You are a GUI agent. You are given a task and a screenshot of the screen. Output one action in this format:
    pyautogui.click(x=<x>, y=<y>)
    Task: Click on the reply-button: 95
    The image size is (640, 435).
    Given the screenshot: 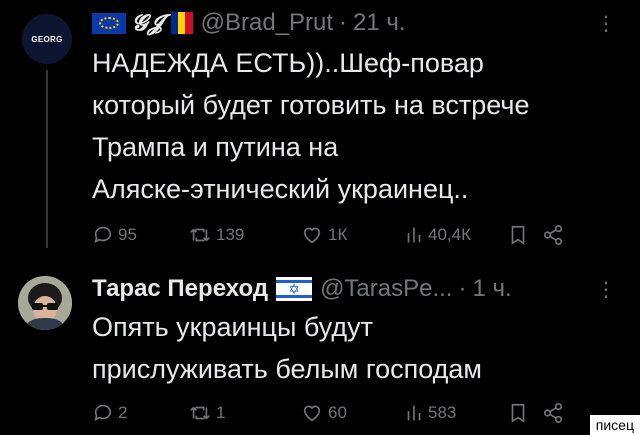 What is the action you would take?
    pyautogui.click(x=140, y=235)
    